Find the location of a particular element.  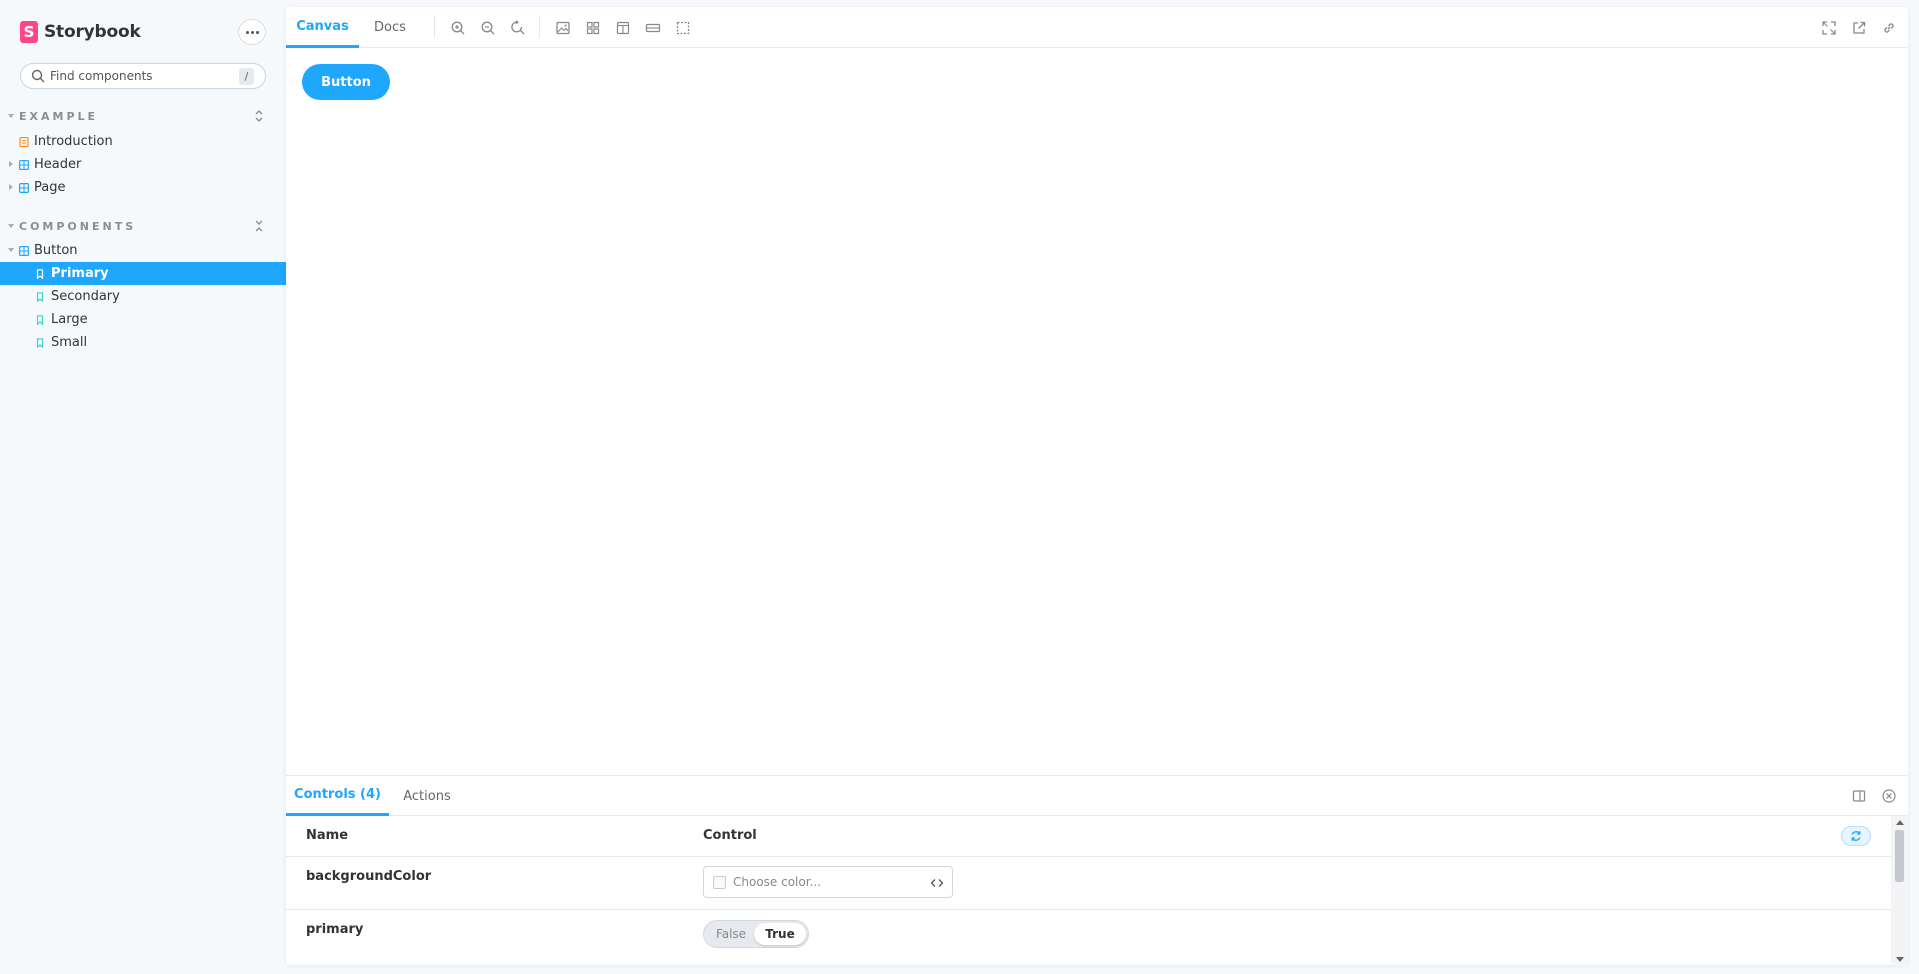

color-control is located at coordinates (828, 882).